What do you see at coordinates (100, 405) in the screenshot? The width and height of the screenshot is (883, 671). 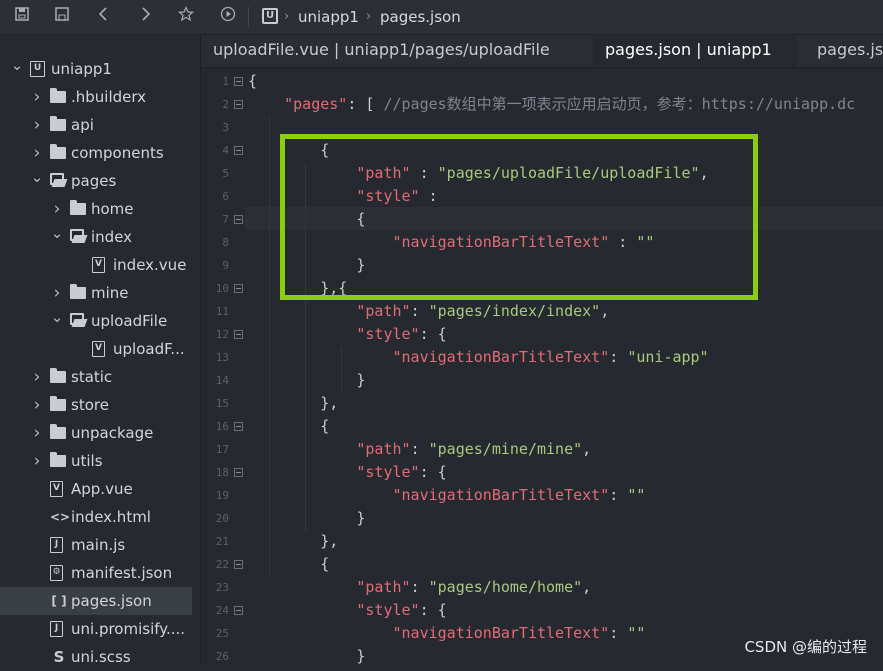 I see `tree-item: › store` at bounding box center [100, 405].